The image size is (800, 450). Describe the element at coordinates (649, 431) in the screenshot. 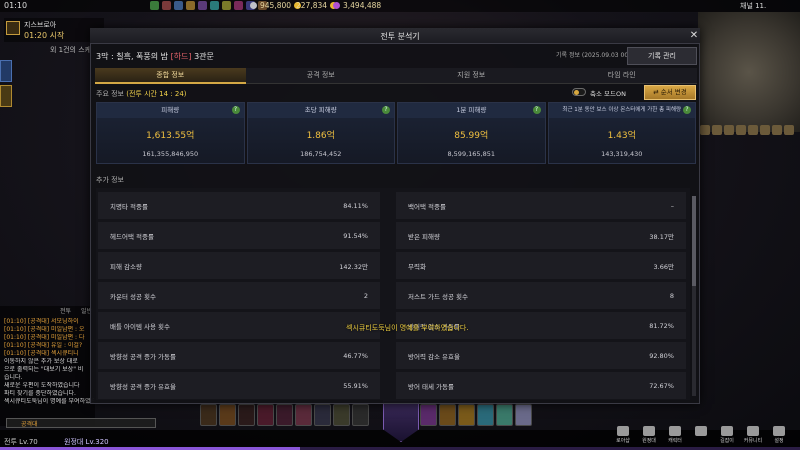

I see `expedition-icon` at that location.